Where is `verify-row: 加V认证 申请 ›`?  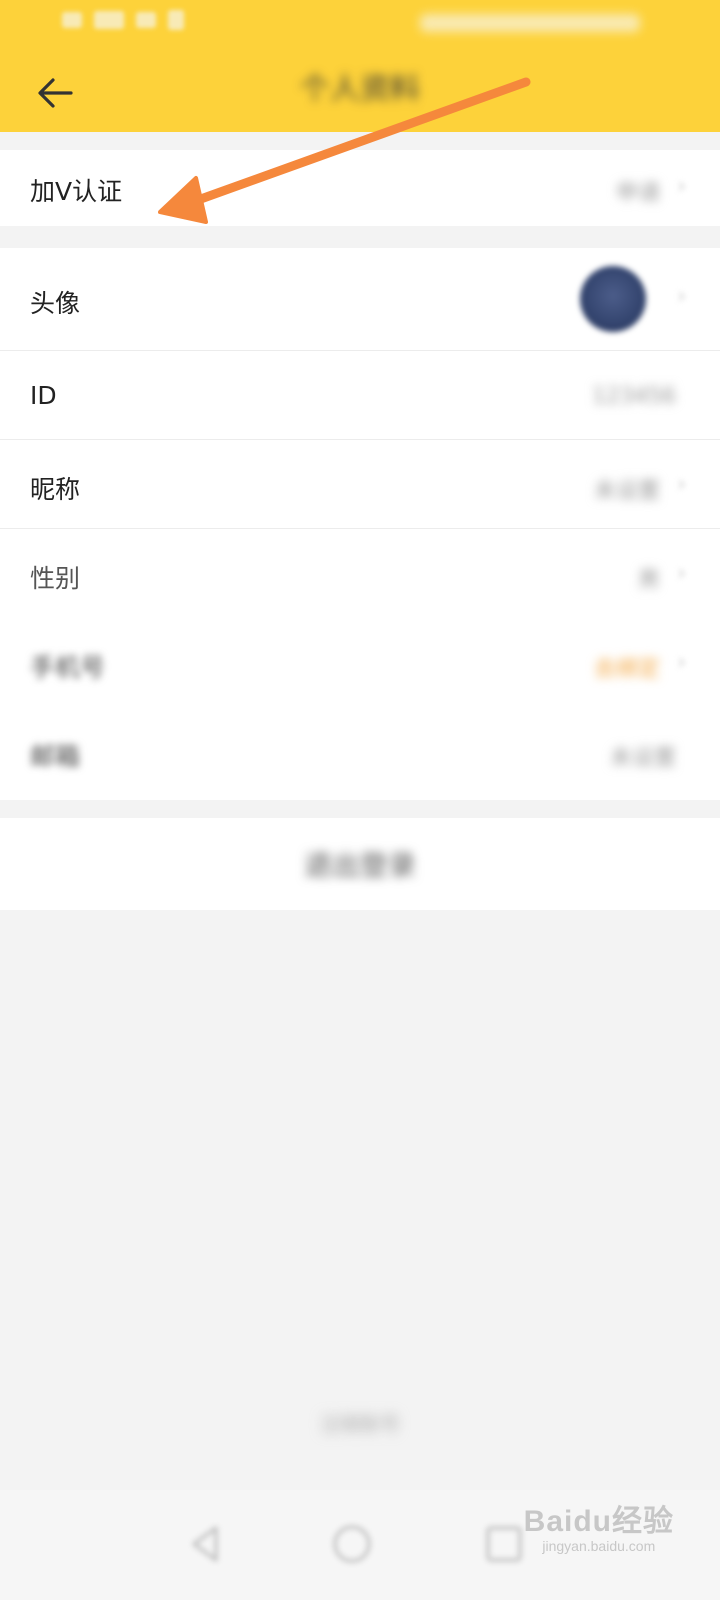 verify-row: 加V认证 申请 › is located at coordinates (360, 188).